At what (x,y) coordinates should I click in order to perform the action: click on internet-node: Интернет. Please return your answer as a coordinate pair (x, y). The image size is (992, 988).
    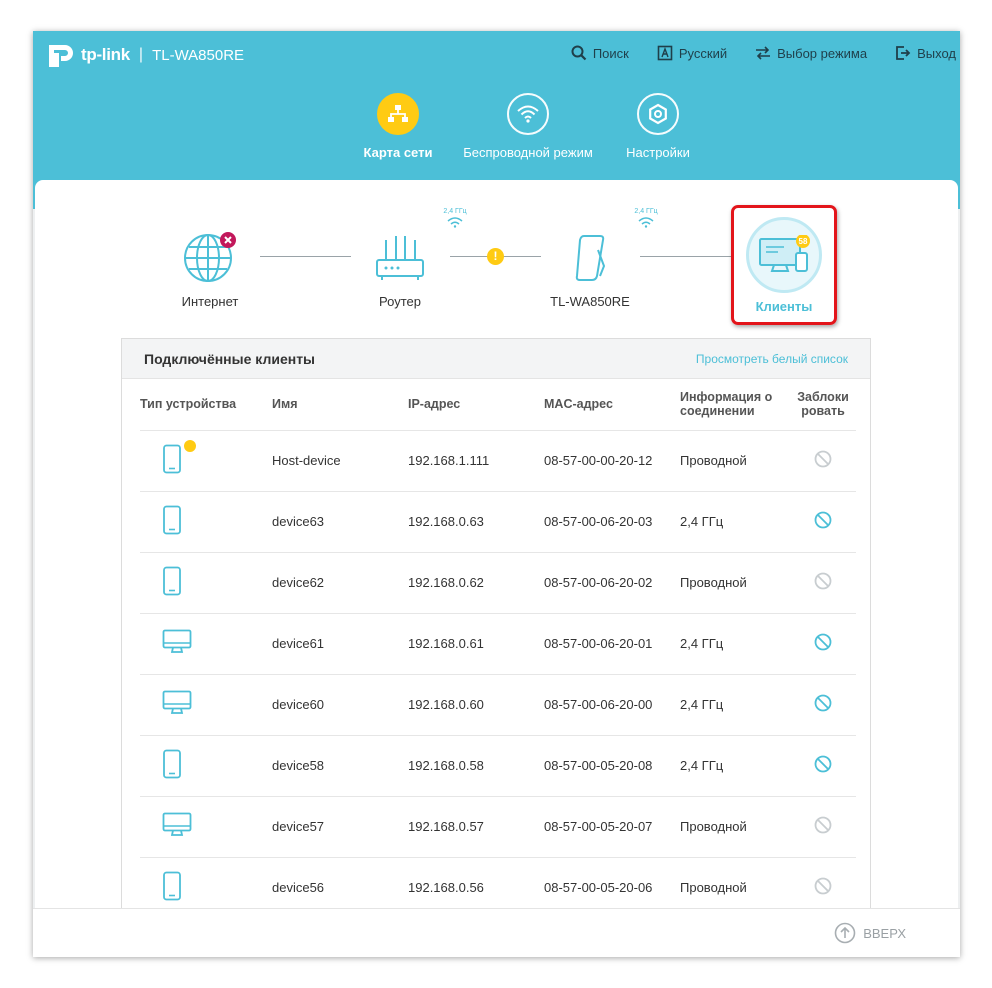
    Looking at the image, I should click on (210, 269).